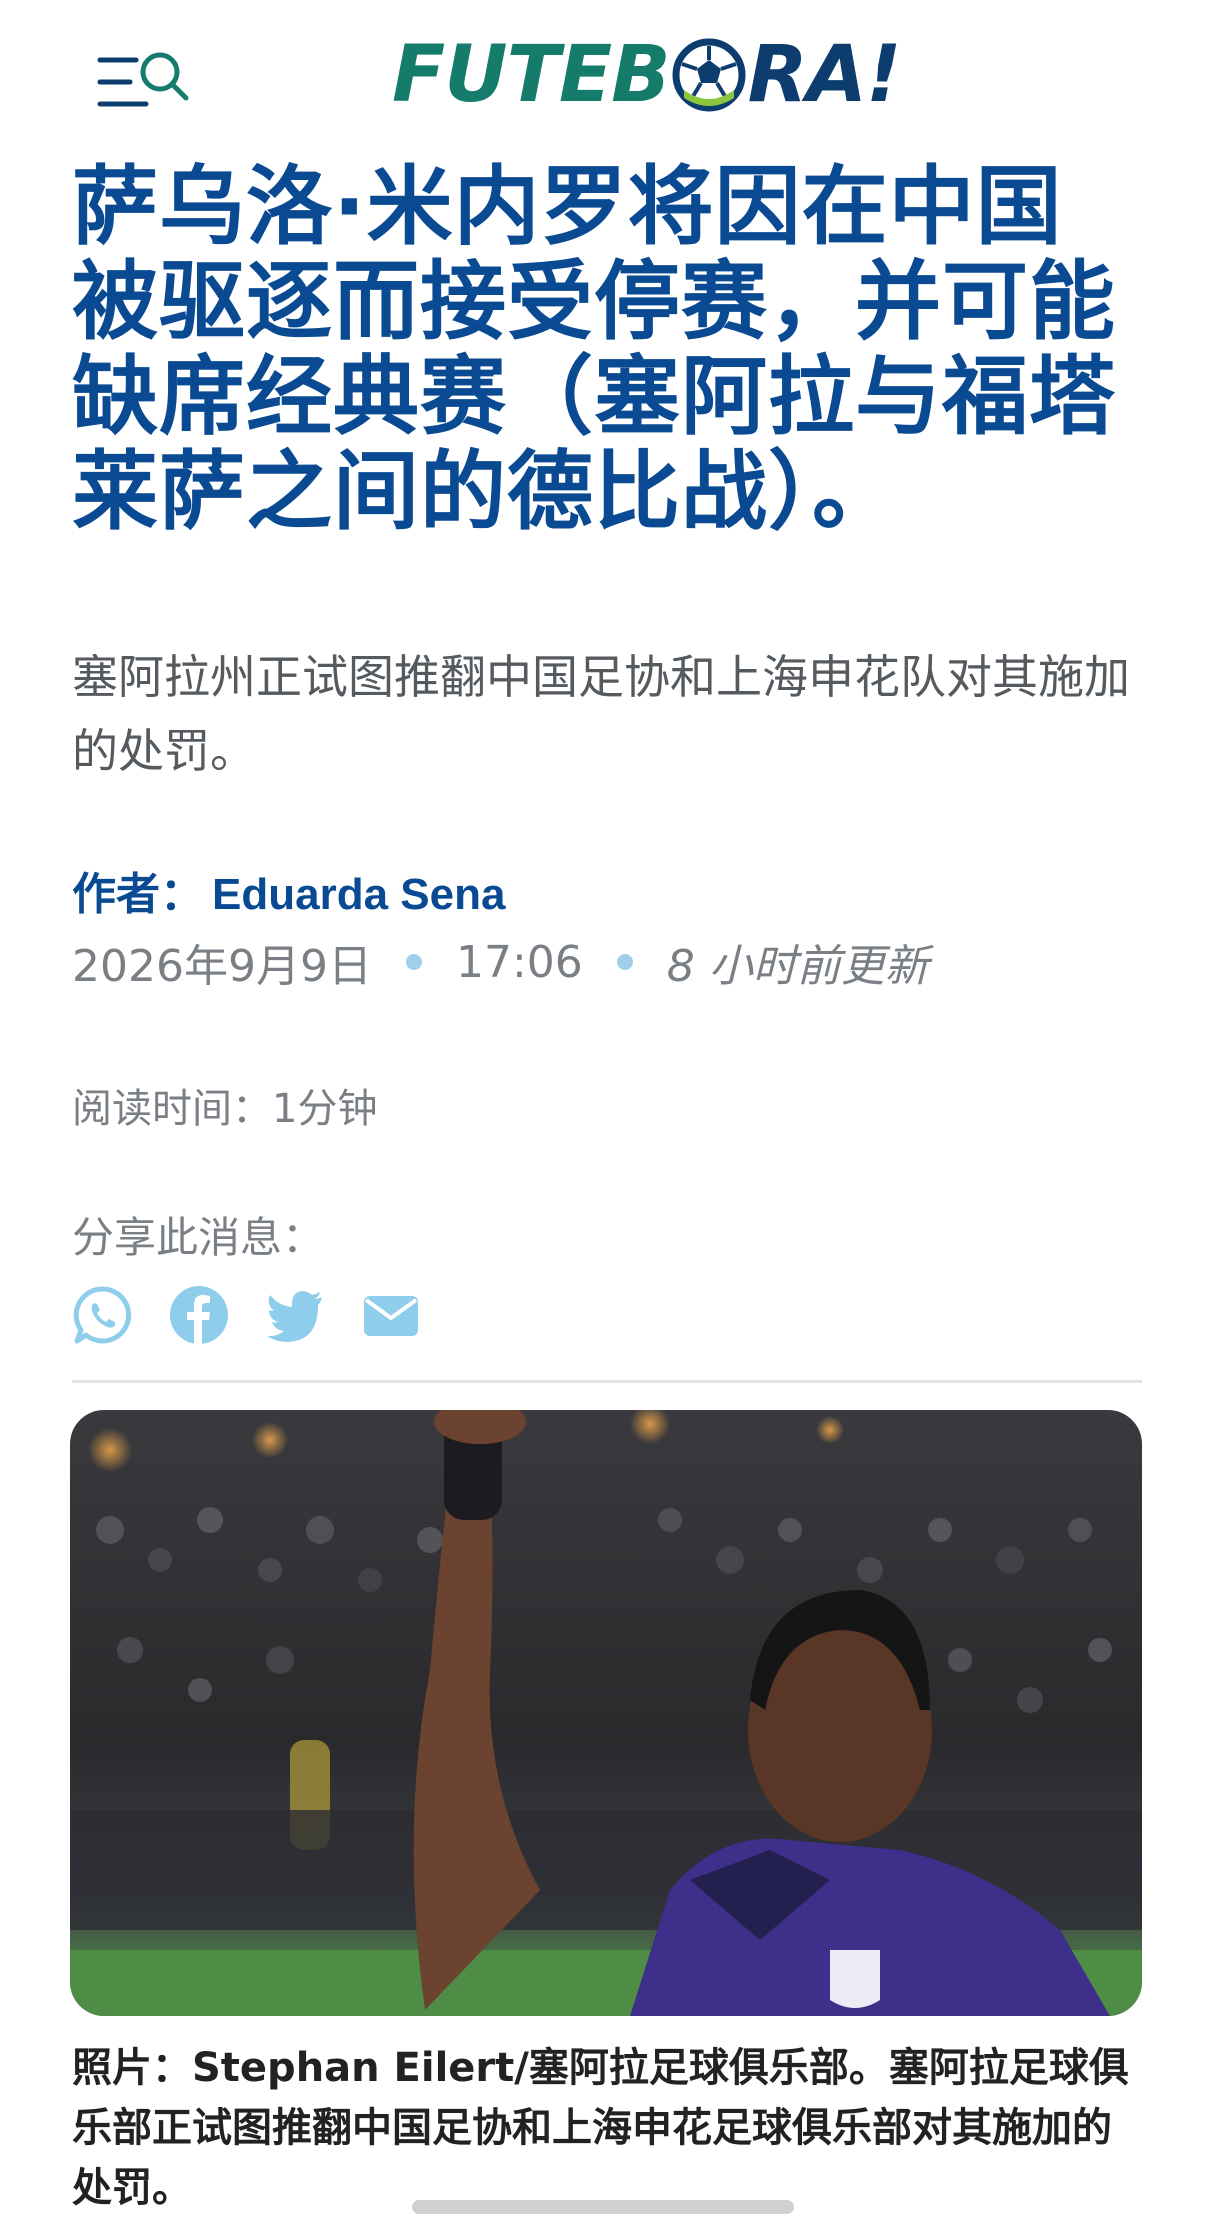 The image size is (1206, 2224). Describe the element at coordinates (824, 75) in the screenshot. I see `logo-text-right: RA!` at that location.